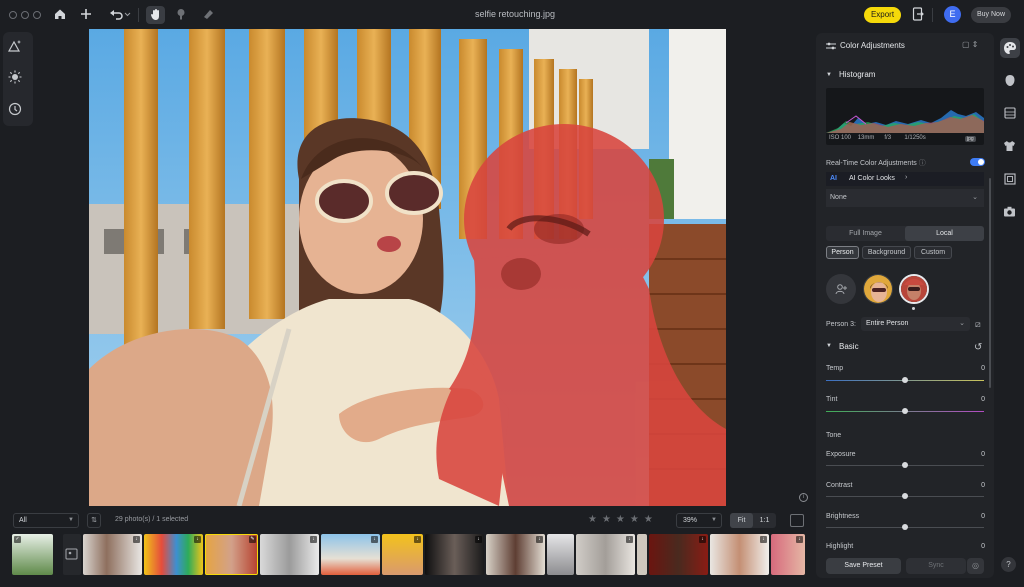 The height and width of the screenshot is (587, 1024). I want to click on slider-label-tint: Tint, so click(832, 399).